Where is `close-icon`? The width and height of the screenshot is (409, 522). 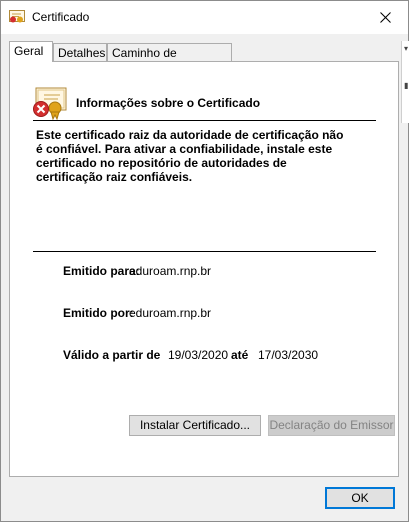 close-icon is located at coordinates (385, 17).